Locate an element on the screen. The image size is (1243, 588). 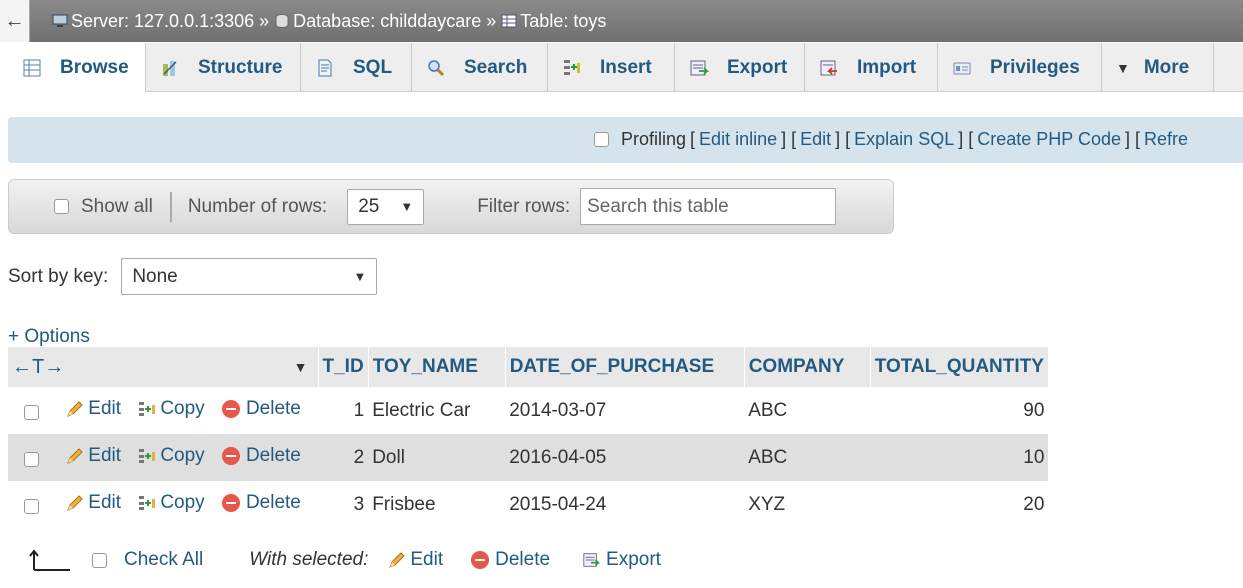
cell-date: 2016-04-05 is located at coordinates (625, 457).